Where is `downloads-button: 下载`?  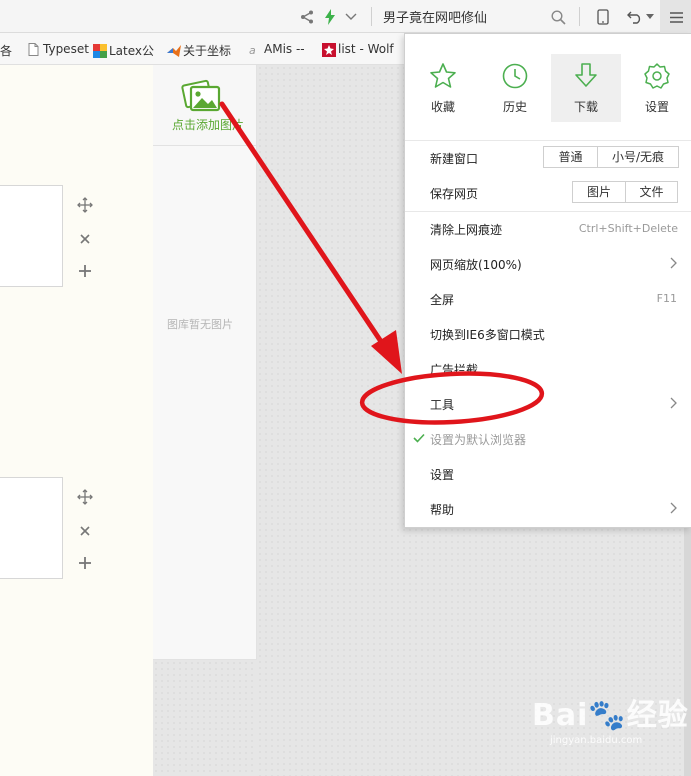 downloads-button: 下载 is located at coordinates (586, 88).